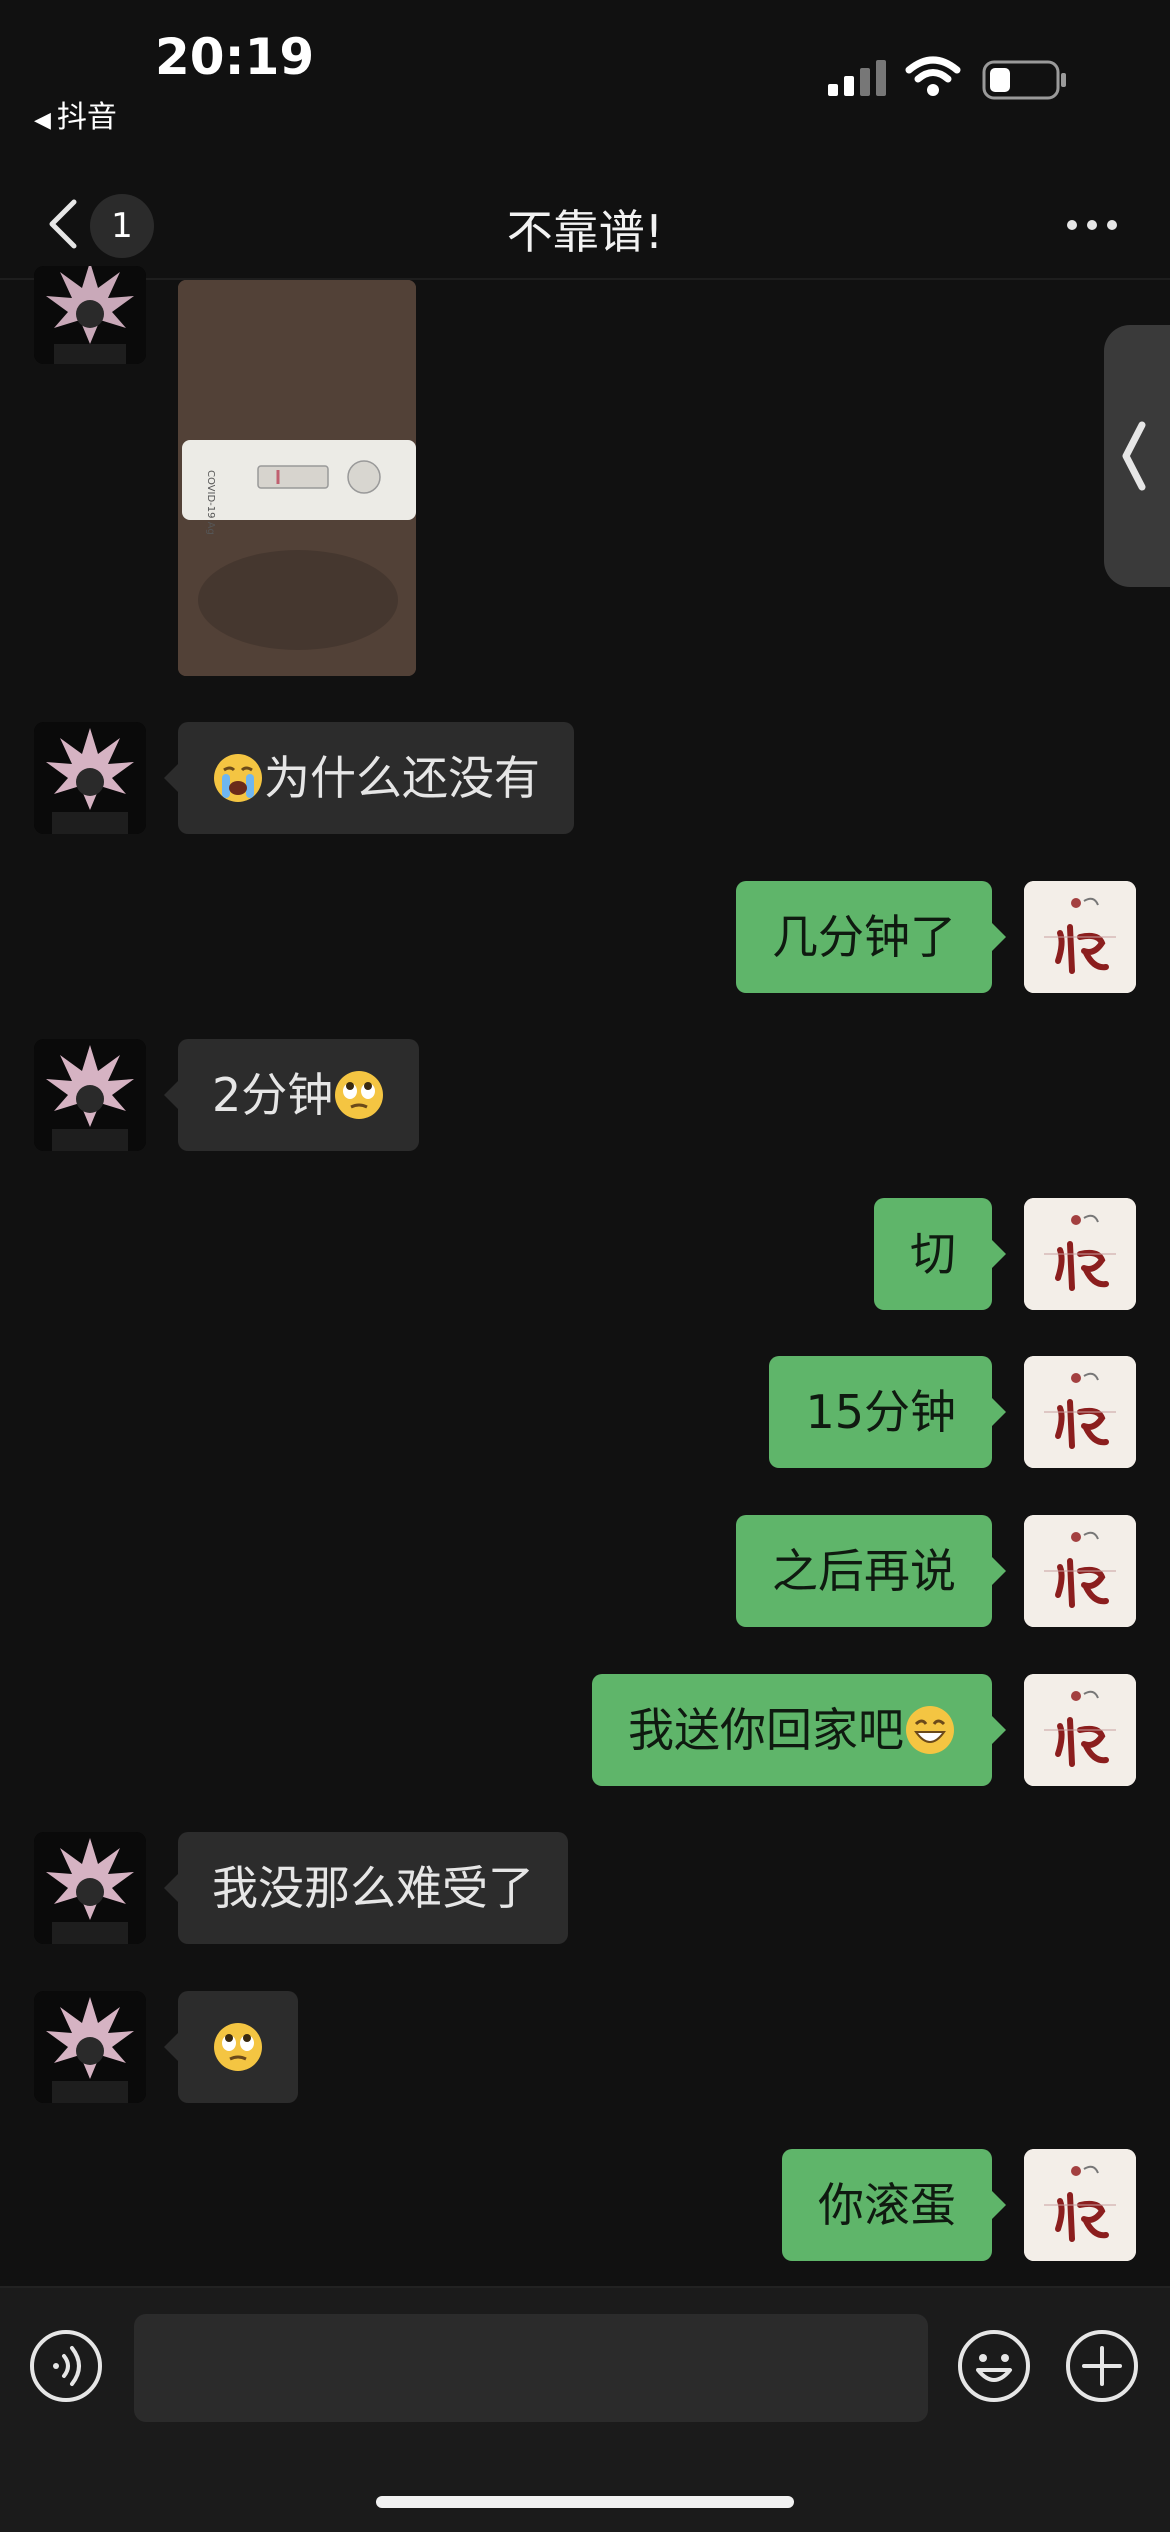  I want to click on test-strip-photo: COVID-19 Ag, so click(297, 478).